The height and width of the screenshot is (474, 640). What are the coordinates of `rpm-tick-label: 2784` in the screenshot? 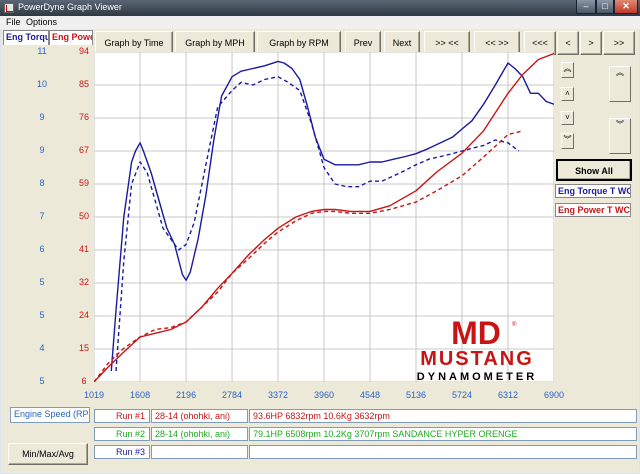 It's located at (232, 395).